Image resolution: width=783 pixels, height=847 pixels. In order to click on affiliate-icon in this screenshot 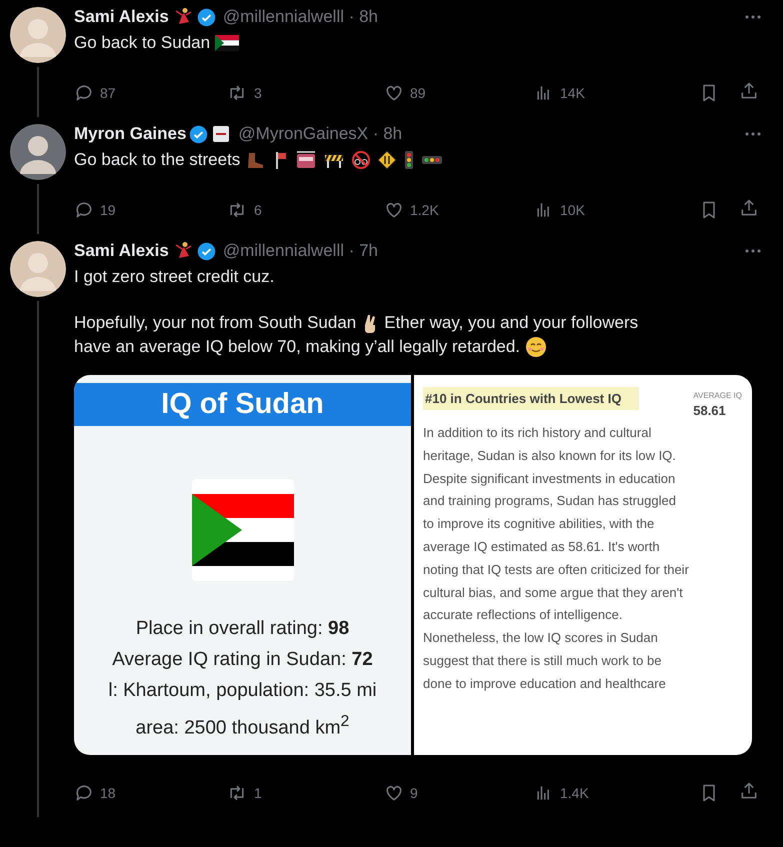, I will do `click(221, 134)`.